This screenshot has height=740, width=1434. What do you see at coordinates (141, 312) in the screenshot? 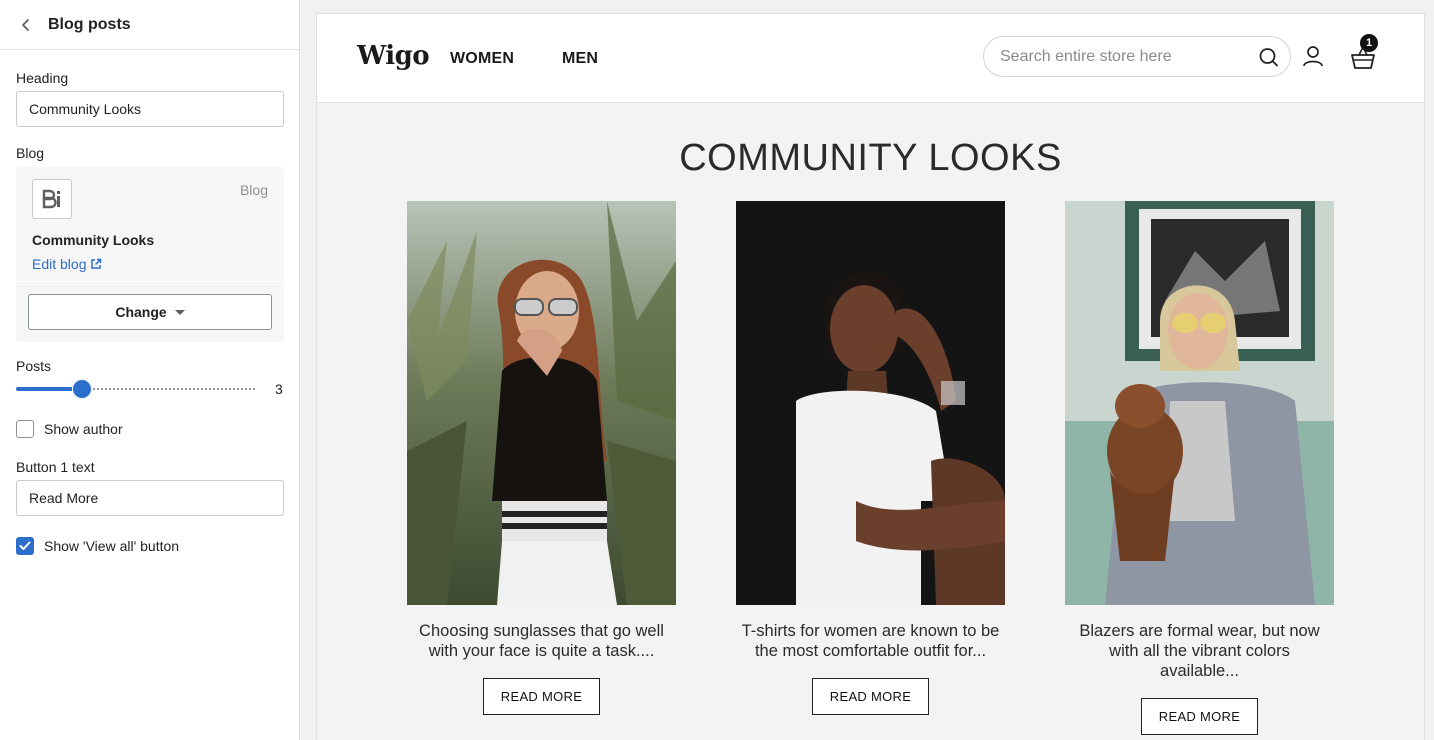
I see `change-button-label: Change` at bounding box center [141, 312].